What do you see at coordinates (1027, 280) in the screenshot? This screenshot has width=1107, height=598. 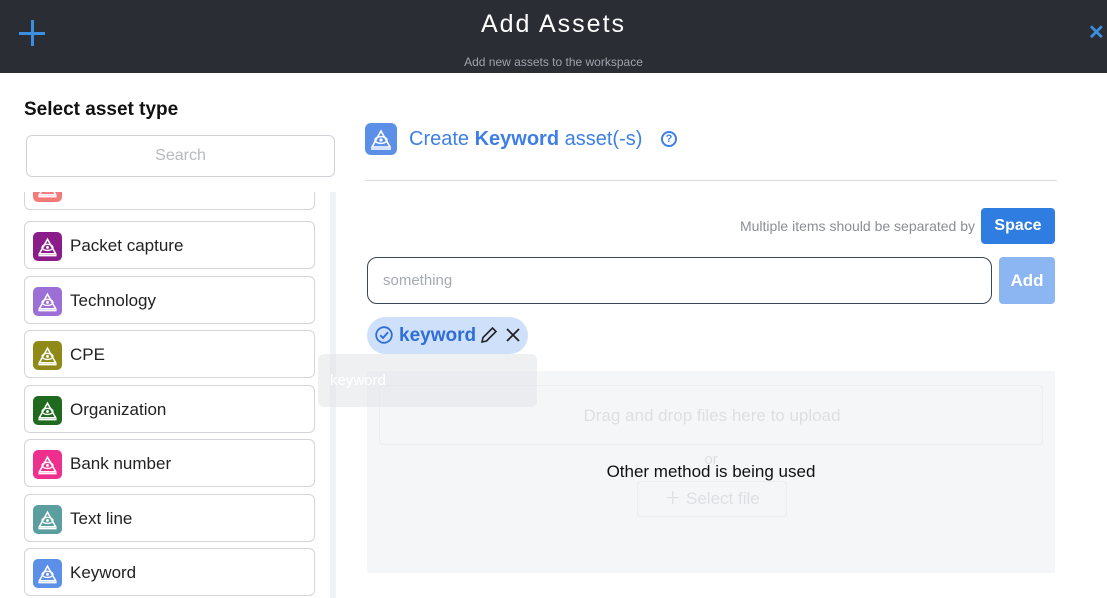 I see `add-button: Add` at bounding box center [1027, 280].